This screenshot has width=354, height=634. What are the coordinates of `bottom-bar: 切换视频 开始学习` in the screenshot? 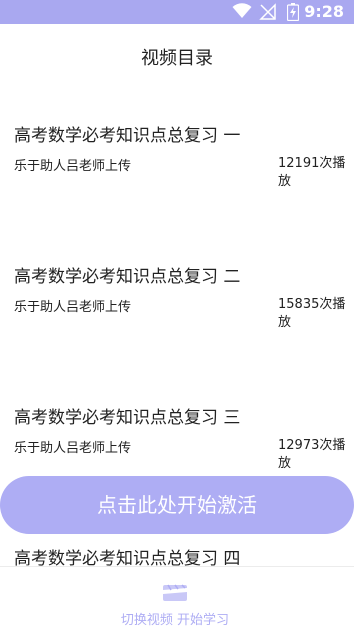 It's located at (177, 600).